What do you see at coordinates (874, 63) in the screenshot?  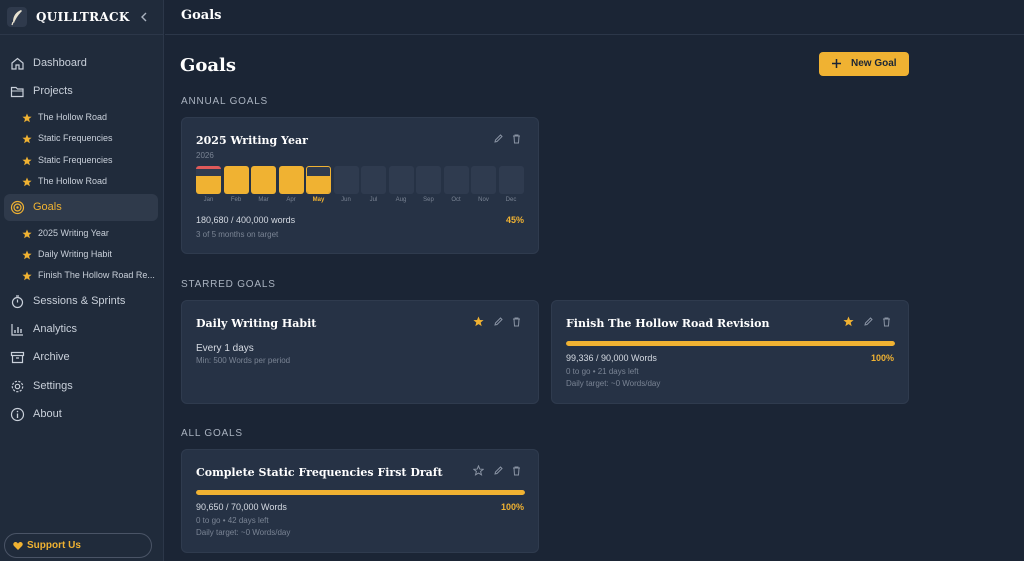 I see `new-goal-label: New Goal` at bounding box center [874, 63].